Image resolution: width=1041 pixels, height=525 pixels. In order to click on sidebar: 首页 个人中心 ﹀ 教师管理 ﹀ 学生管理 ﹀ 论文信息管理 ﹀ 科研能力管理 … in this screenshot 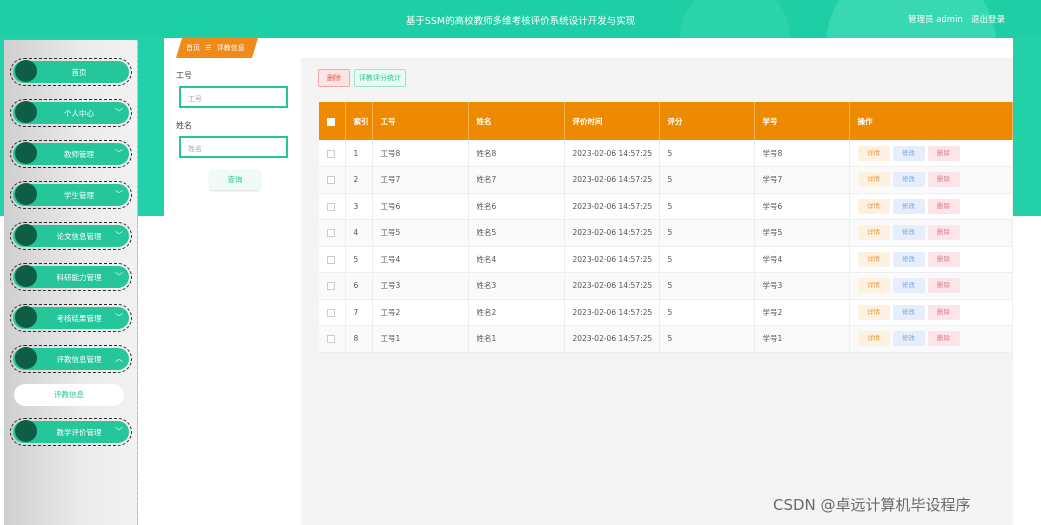, I will do `click(71, 282)`.